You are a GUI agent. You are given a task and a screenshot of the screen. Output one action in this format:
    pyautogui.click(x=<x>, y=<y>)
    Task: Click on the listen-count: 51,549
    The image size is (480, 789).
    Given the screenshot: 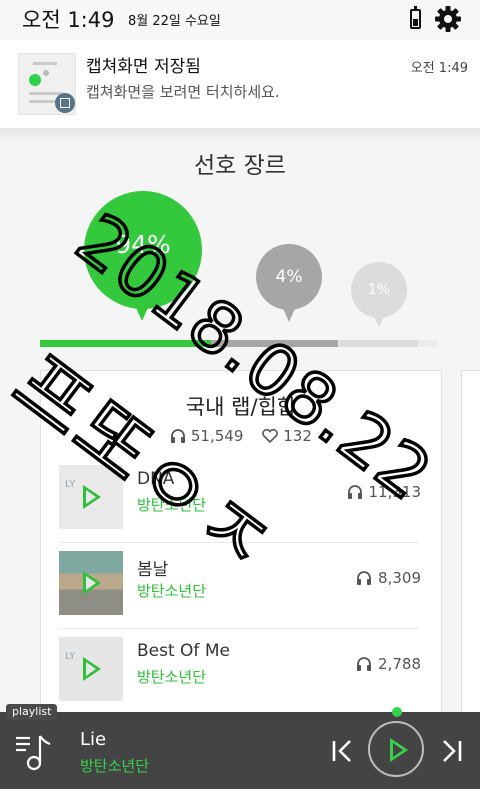 What is the action you would take?
    pyautogui.click(x=217, y=436)
    